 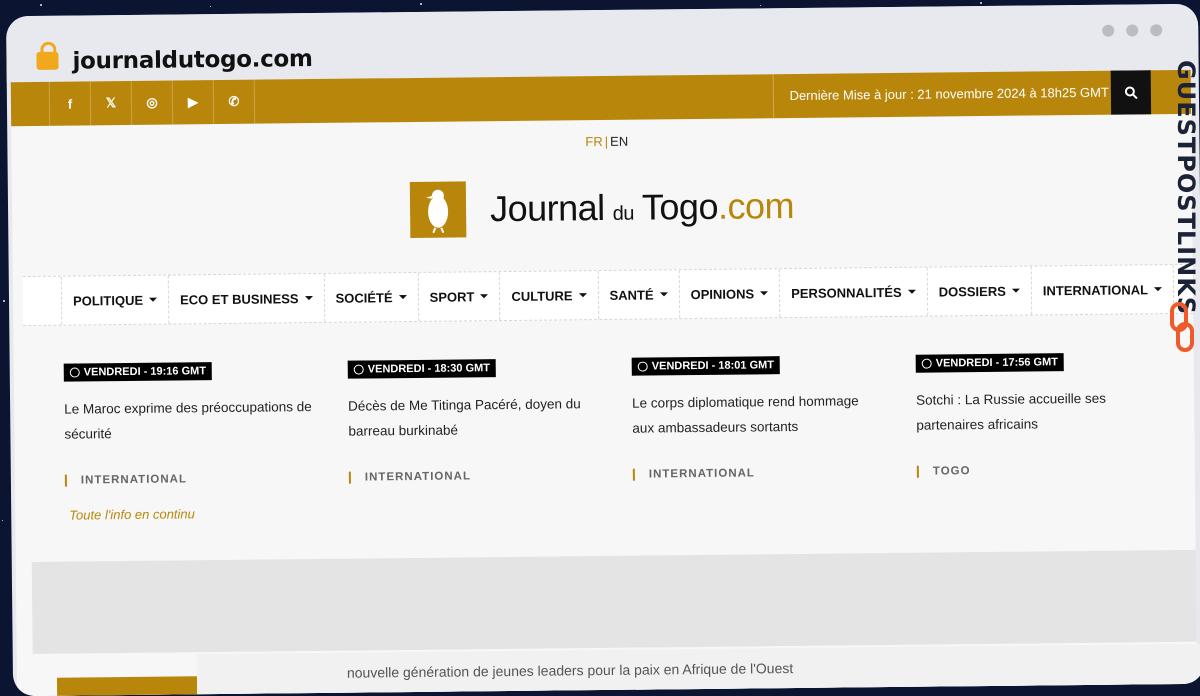 I want to click on nav-item-sport: SPORT, so click(x=459, y=296).